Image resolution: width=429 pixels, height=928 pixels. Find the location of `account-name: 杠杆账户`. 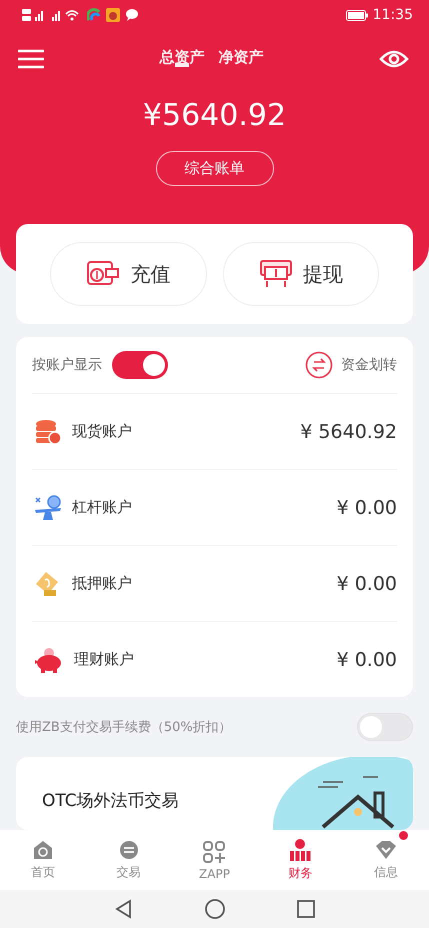

account-name: 杠杆账户 is located at coordinates (102, 507).